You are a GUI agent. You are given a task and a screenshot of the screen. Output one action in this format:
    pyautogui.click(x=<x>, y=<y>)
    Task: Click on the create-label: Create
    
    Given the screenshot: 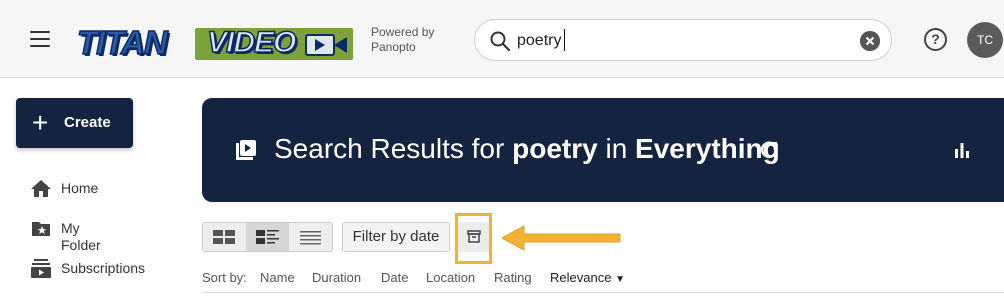 What is the action you would take?
    pyautogui.click(x=87, y=122)
    